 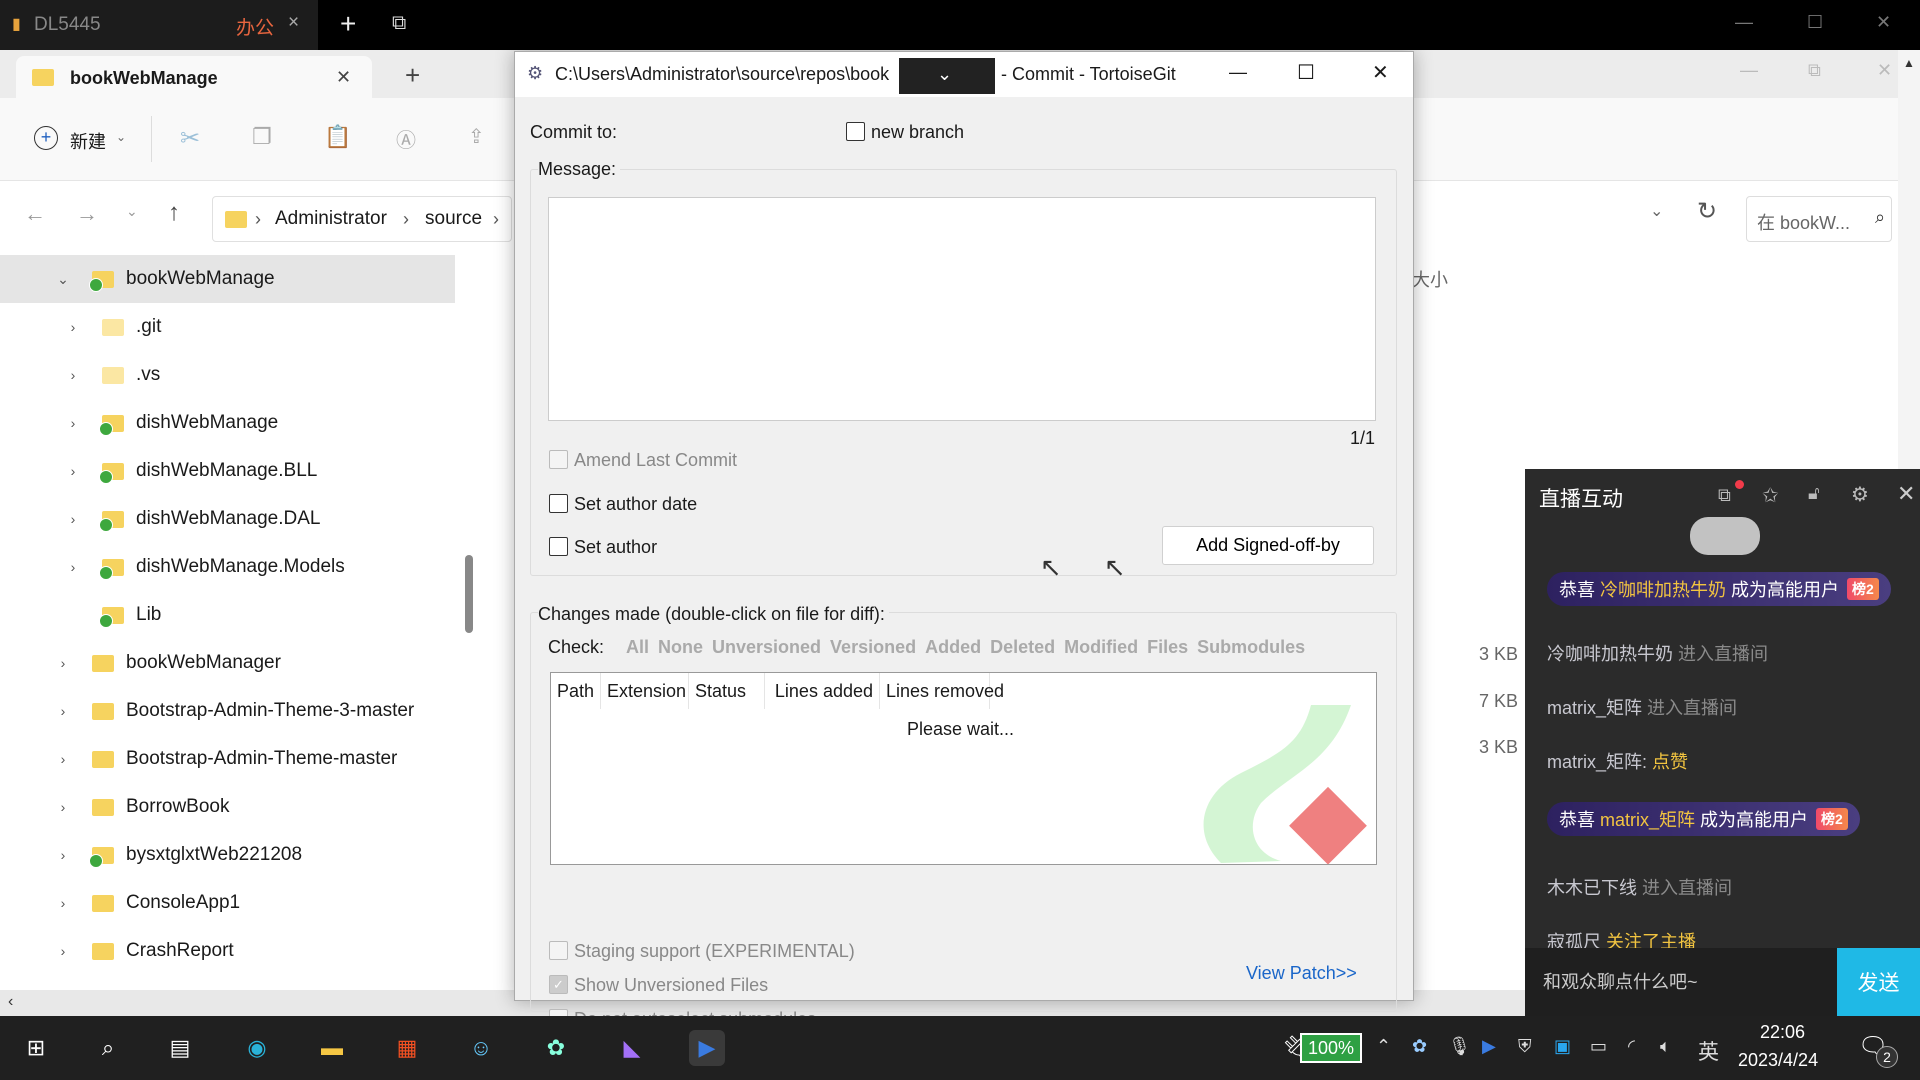 What do you see at coordinates (1430, 279) in the screenshot?
I see `size-column-header: 大小` at bounding box center [1430, 279].